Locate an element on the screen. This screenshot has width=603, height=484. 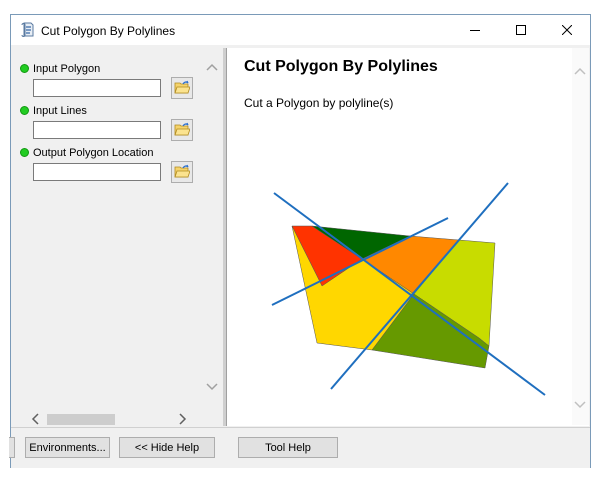
help-vertical-scrollbar is located at coordinates (580, 236).